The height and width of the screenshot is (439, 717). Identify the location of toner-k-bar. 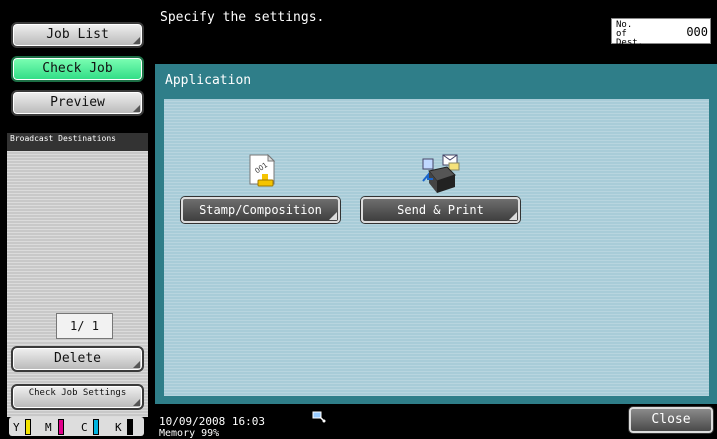
(130, 427).